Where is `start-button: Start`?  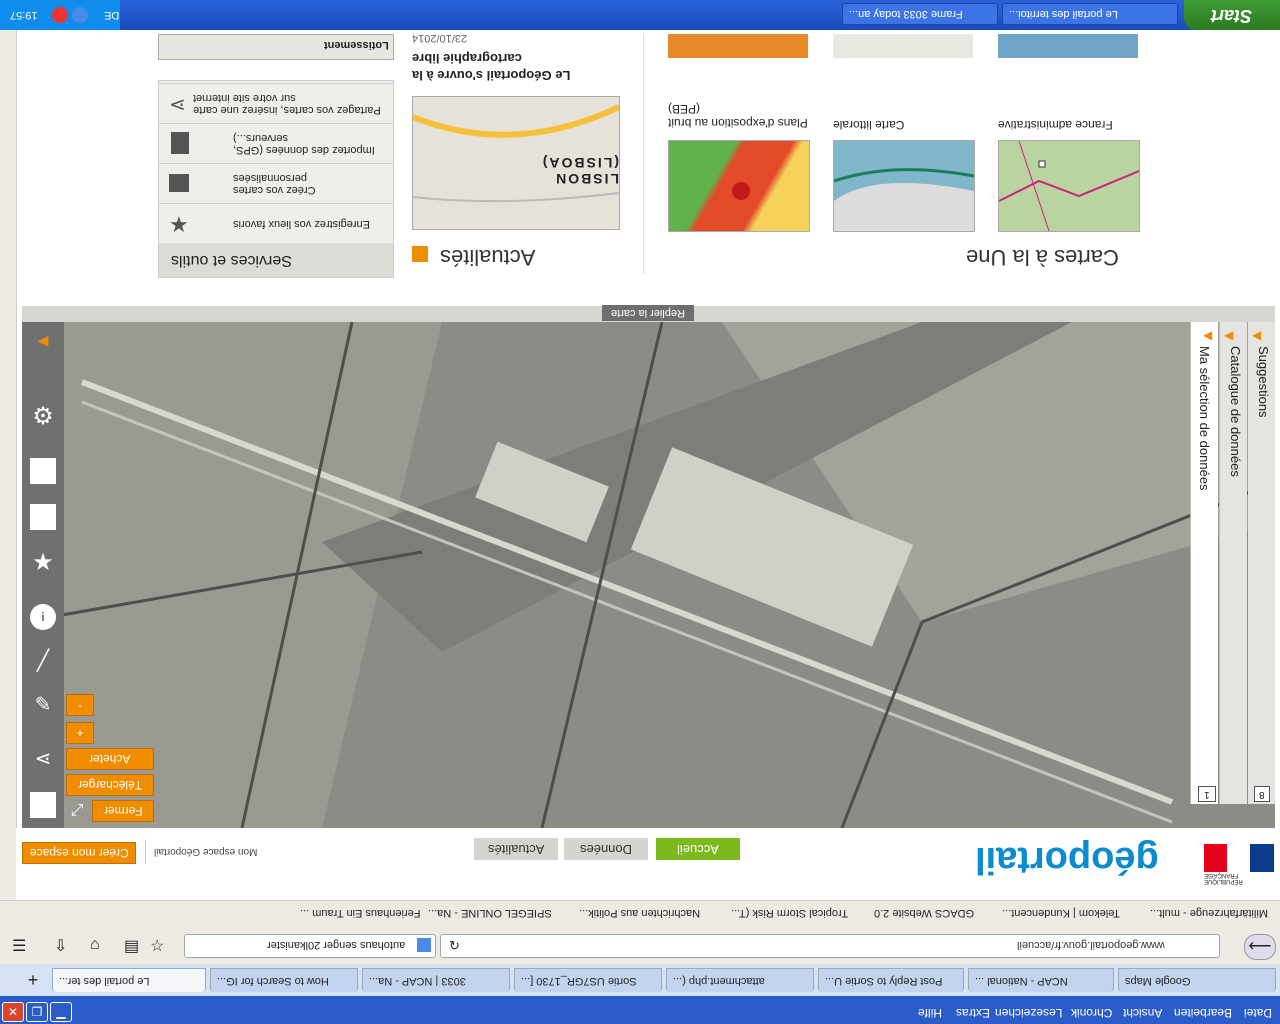 start-button: Start is located at coordinates (1232, 15).